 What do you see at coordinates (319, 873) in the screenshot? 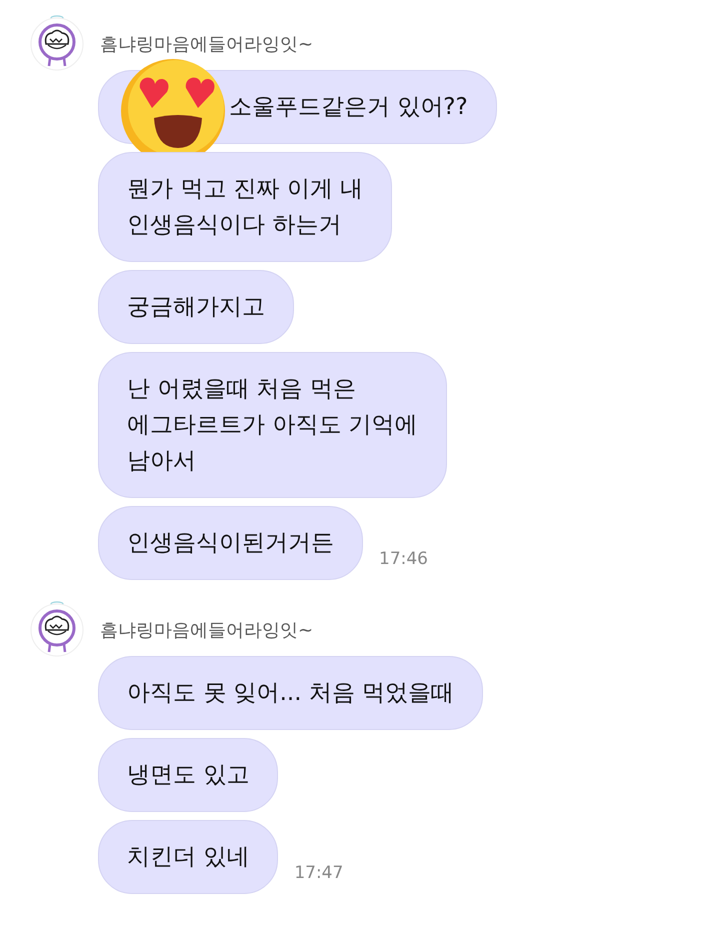
I see `timestamp: 17:47` at bounding box center [319, 873].